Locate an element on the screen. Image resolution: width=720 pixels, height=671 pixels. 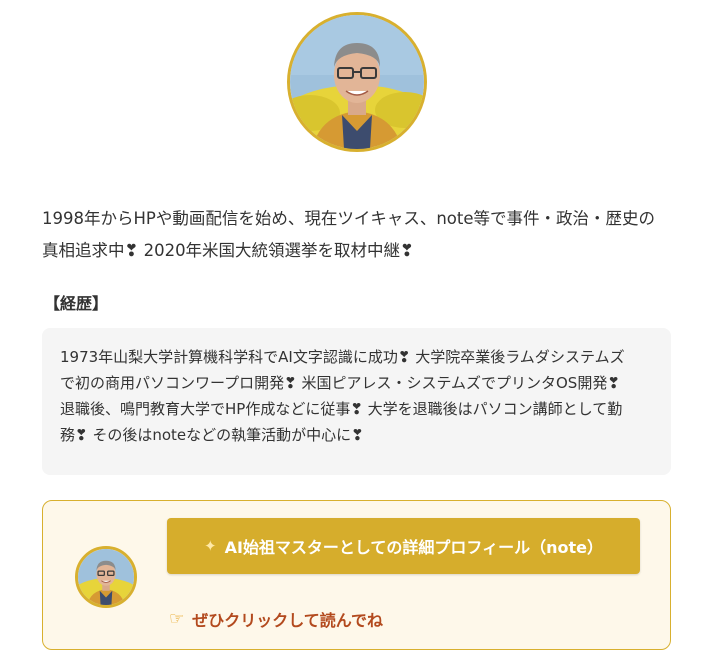
click-cta: ☞ ぜひクリックして読んでね is located at coordinates (276, 619).